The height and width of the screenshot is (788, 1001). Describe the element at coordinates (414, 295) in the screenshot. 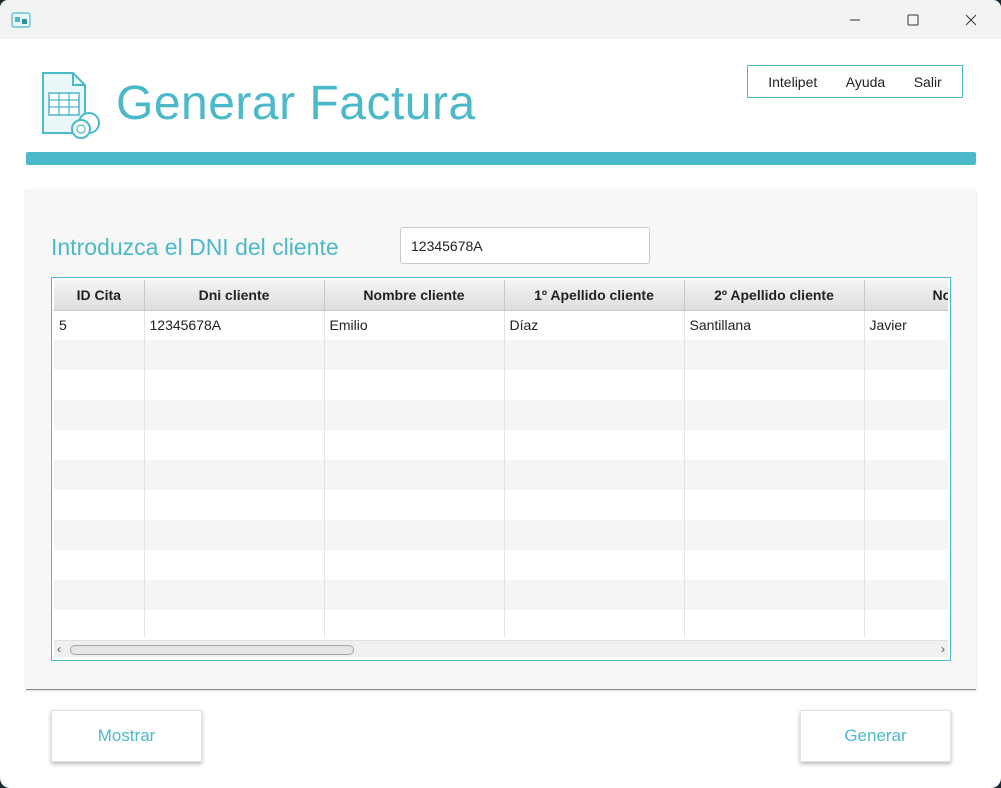

I see `column-header-nombre-cliente: Nombre cliente` at that location.